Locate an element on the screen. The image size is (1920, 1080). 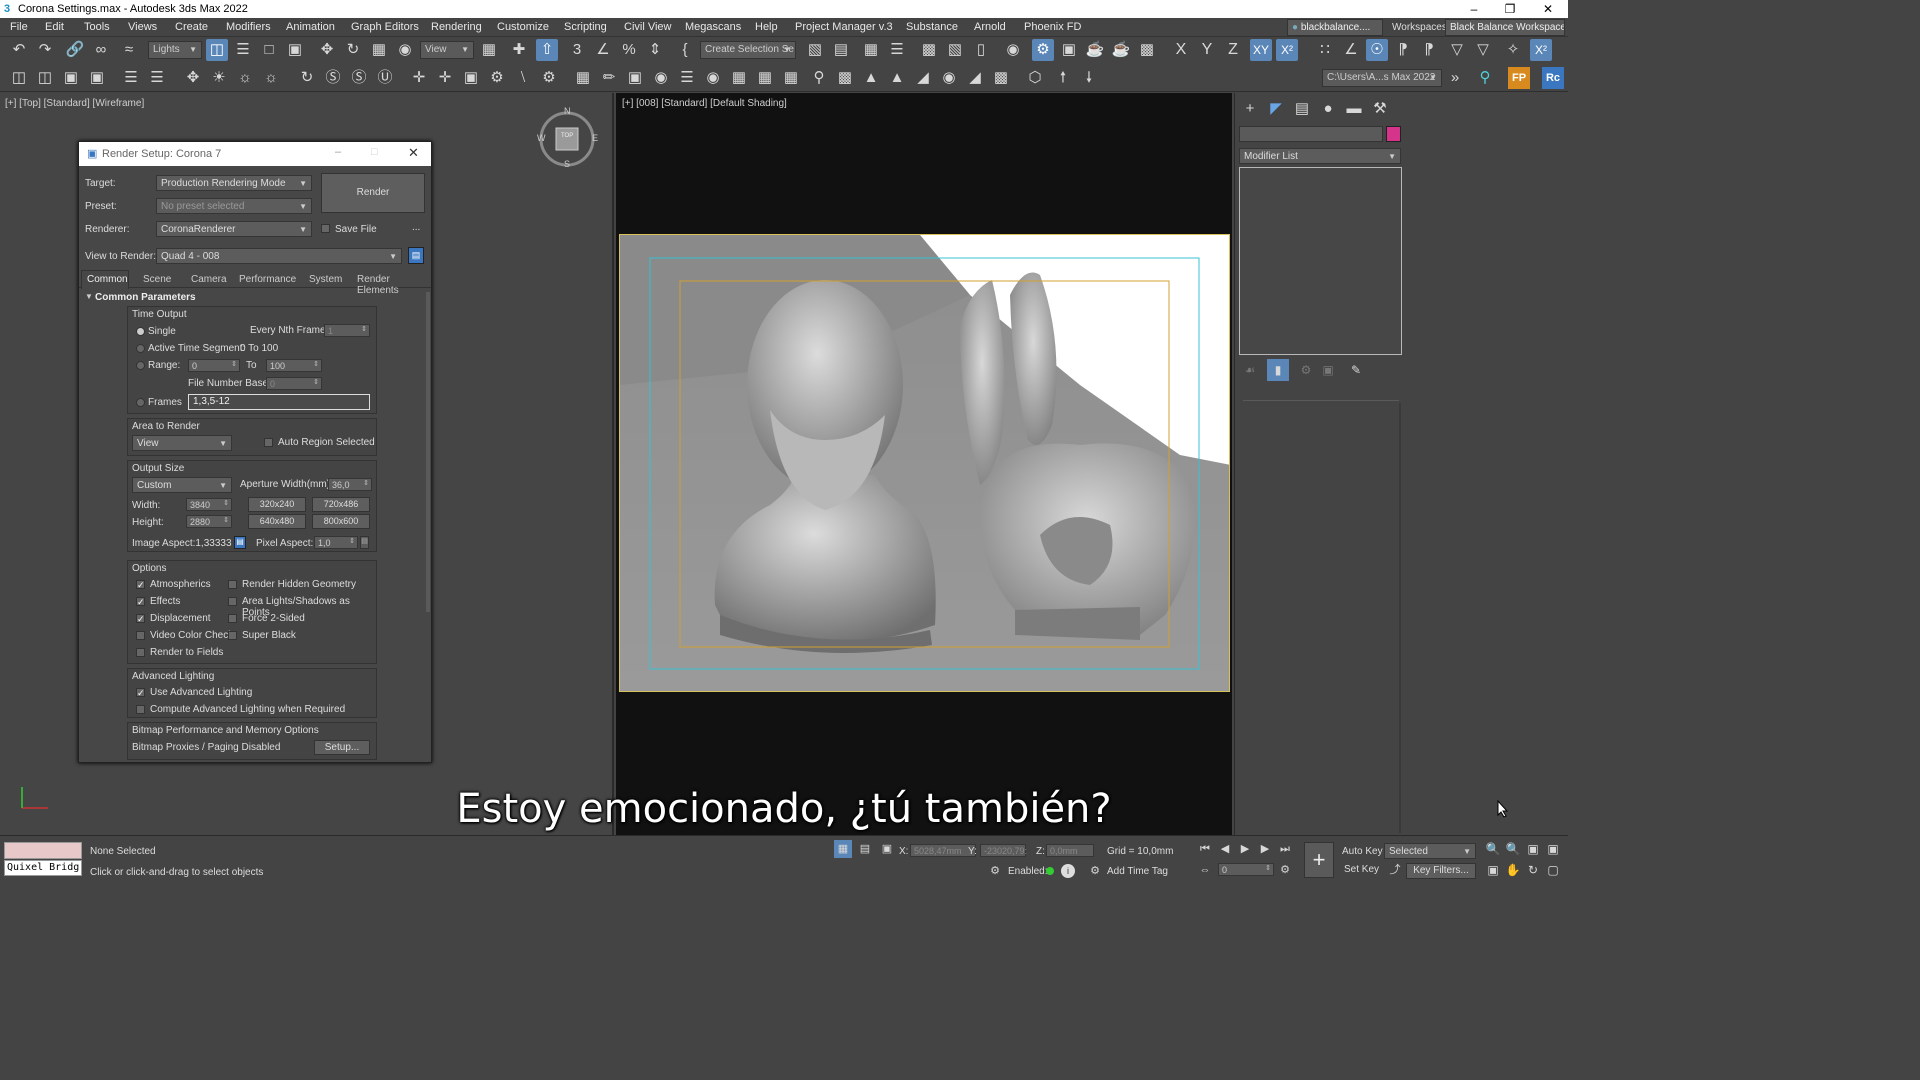
menu-scripting: Scripting is located at coordinates (585, 27).